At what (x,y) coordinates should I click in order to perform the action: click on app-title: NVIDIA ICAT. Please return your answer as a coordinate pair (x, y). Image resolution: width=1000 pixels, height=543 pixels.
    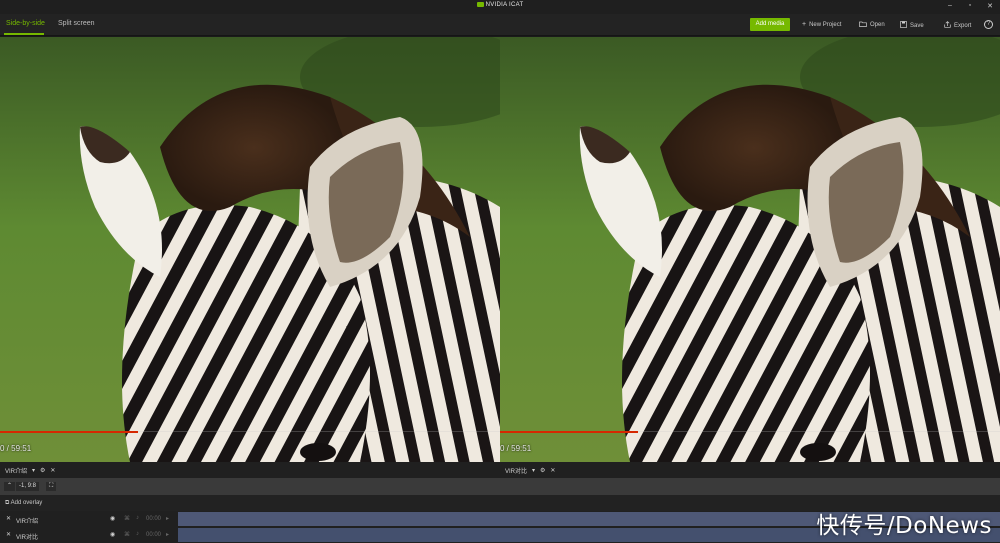
    Looking at the image, I should click on (500, 5).